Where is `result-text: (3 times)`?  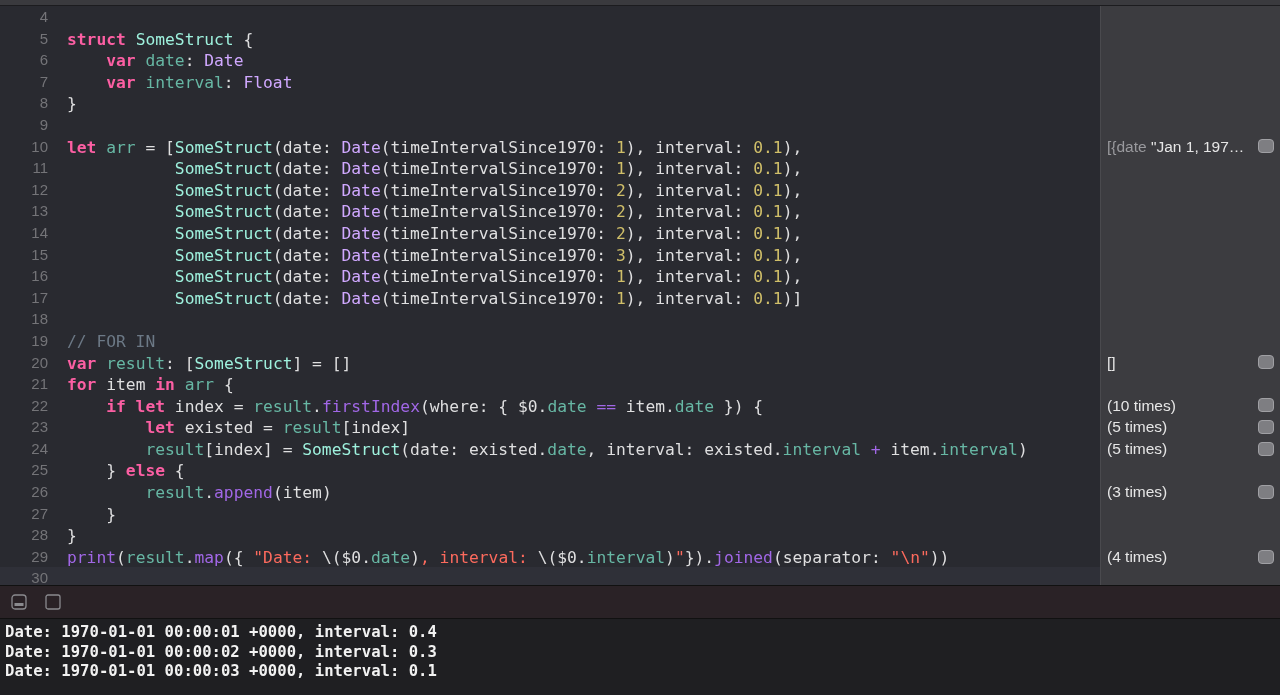
result-text: (3 times) is located at coordinates (1137, 492).